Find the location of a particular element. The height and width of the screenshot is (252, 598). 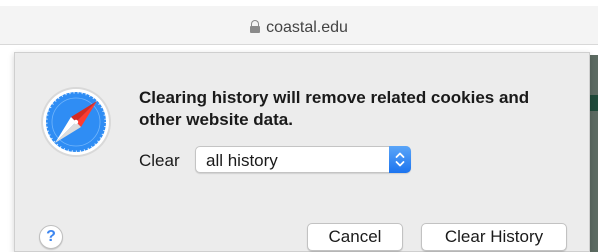

page-background-edge is located at coordinates (594, 153).